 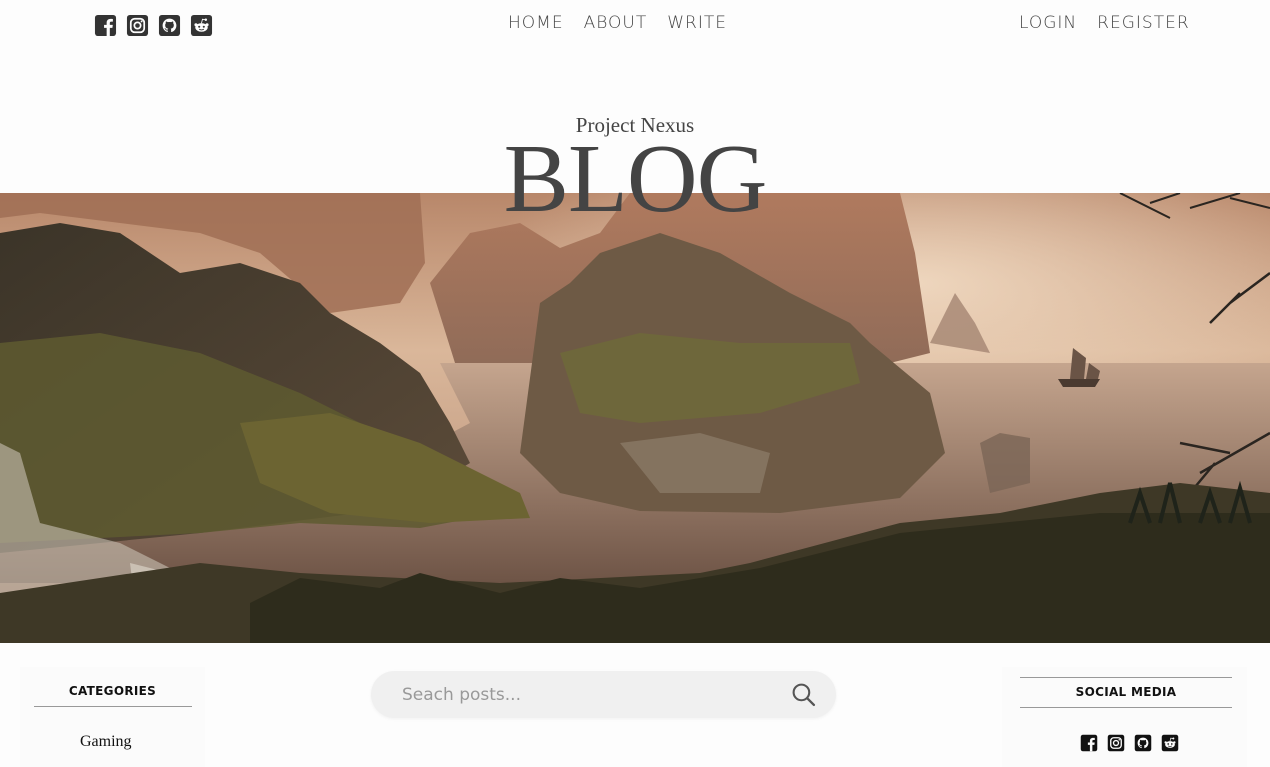 I want to click on auth-nav: LOGIN REGISTER, so click(x=1104, y=23).